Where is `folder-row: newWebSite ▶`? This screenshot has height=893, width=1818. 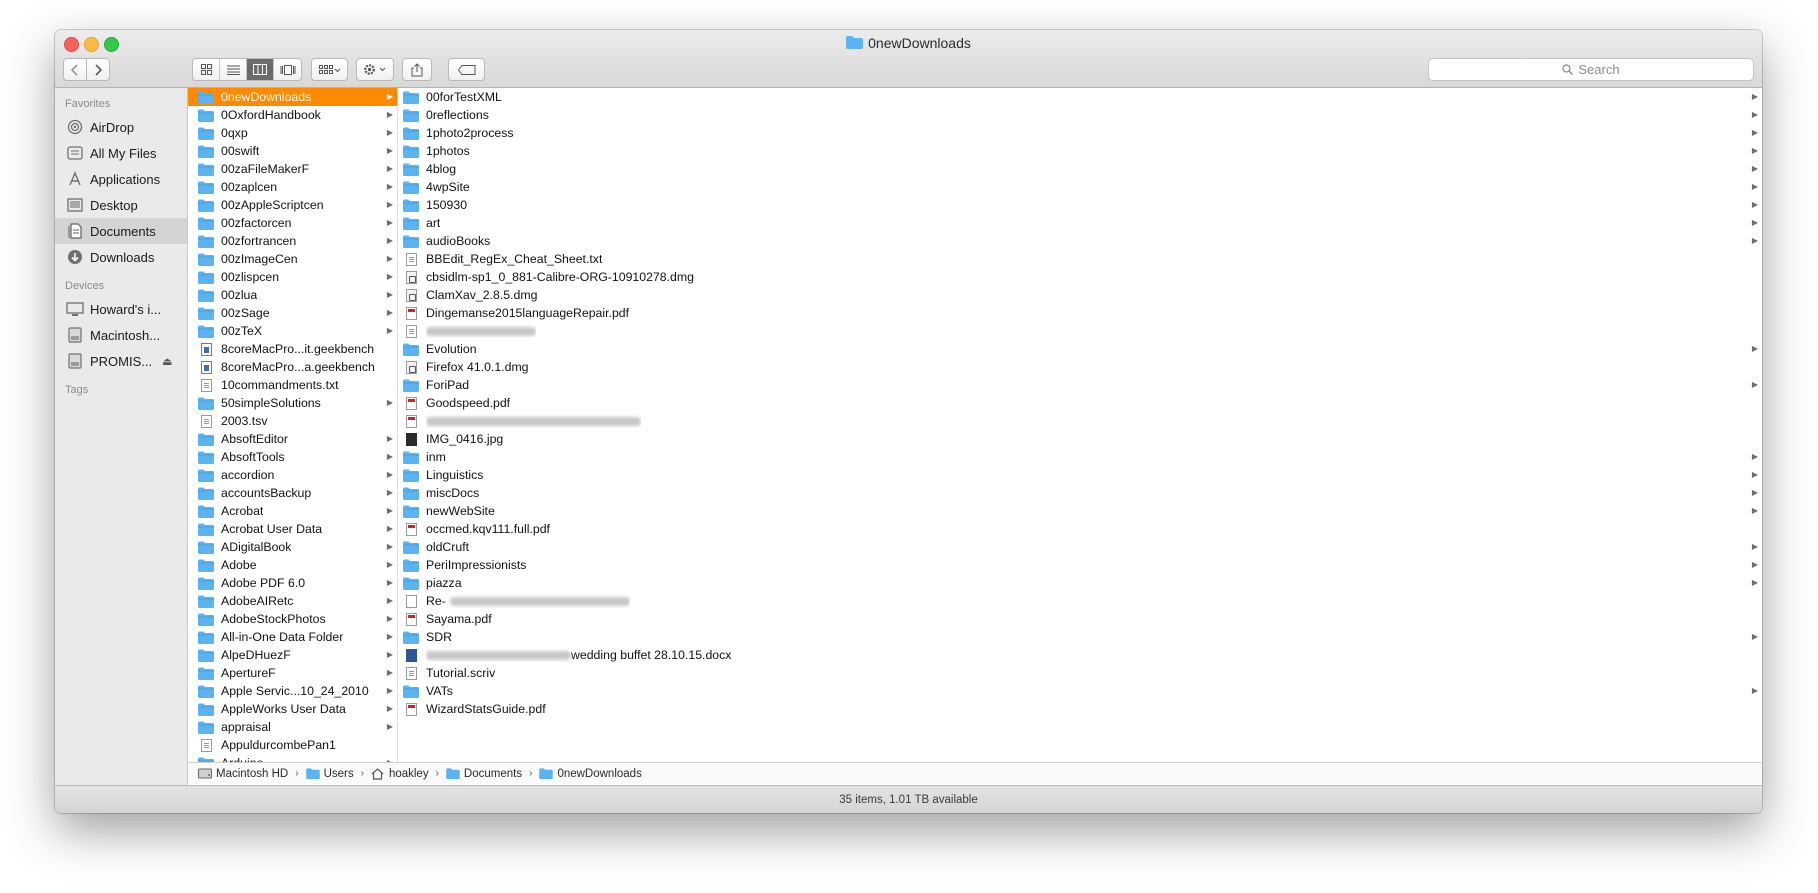
folder-row: newWebSite ▶ is located at coordinates (1080, 511).